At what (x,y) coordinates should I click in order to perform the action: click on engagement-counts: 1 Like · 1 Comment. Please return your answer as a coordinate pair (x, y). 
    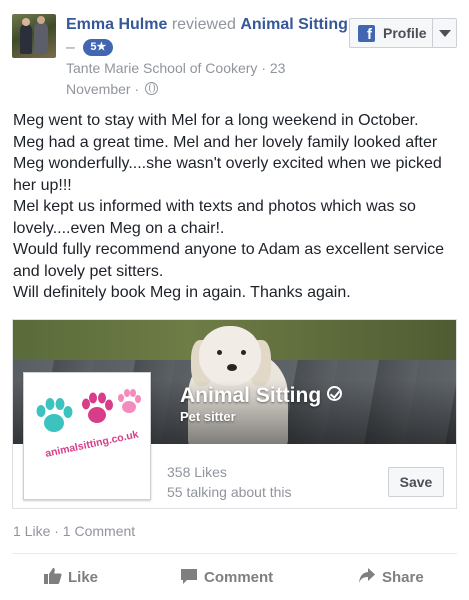
    Looking at the image, I should click on (74, 531).